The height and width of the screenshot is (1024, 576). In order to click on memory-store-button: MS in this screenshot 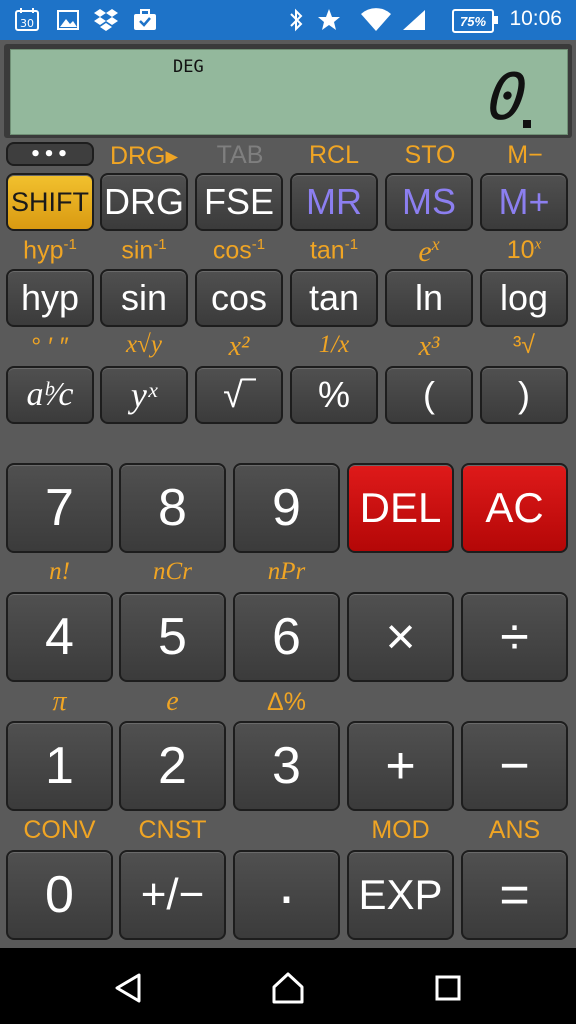, I will do `click(429, 202)`.